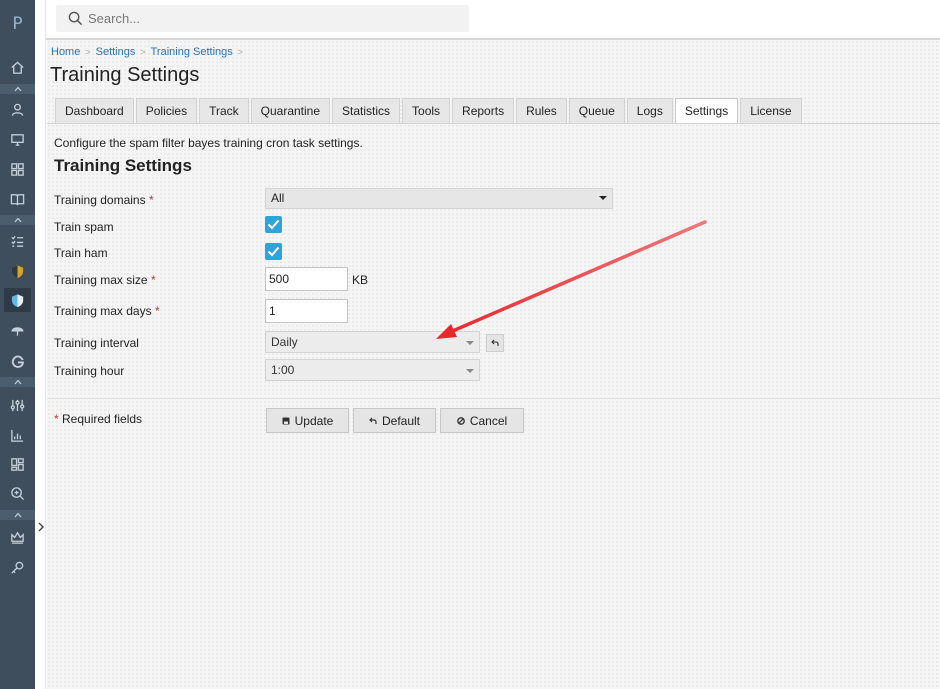  What do you see at coordinates (426, 110) in the screenshot?
I see `tab-tools: Tools` at bounding box center [426, 110].